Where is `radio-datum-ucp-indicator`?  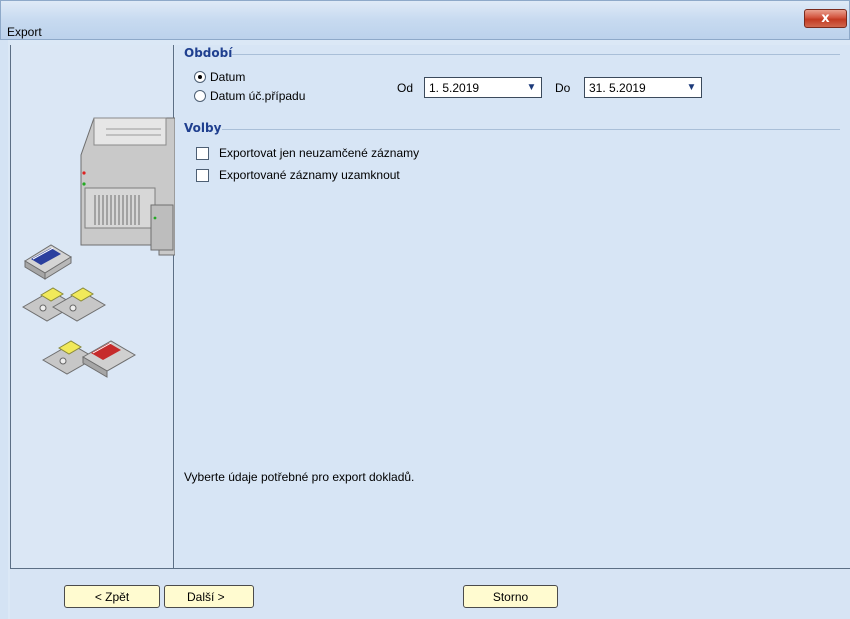 radio-datum-ucp-indicator is located at coordinates (200, 96).